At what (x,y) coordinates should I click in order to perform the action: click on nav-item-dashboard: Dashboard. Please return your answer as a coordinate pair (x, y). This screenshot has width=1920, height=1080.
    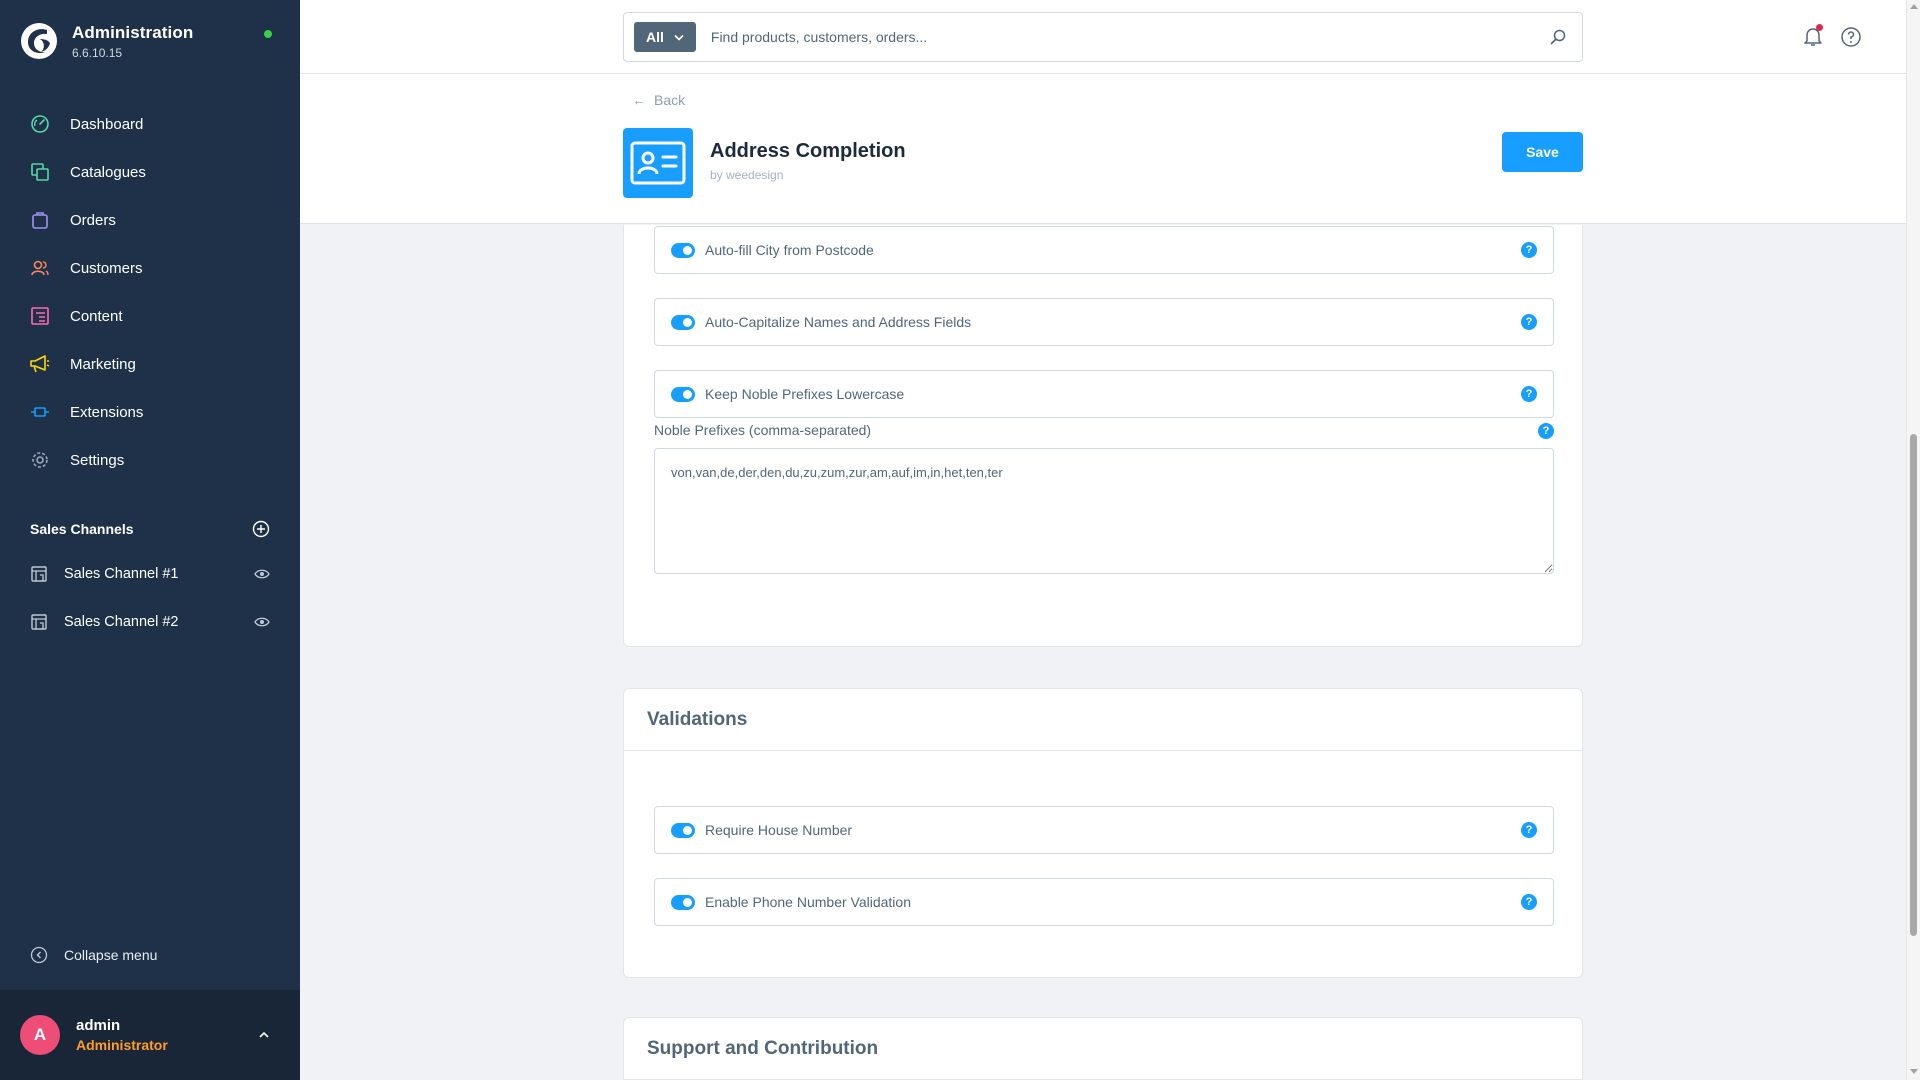
    Looking at the image, I should click on (150, 124).